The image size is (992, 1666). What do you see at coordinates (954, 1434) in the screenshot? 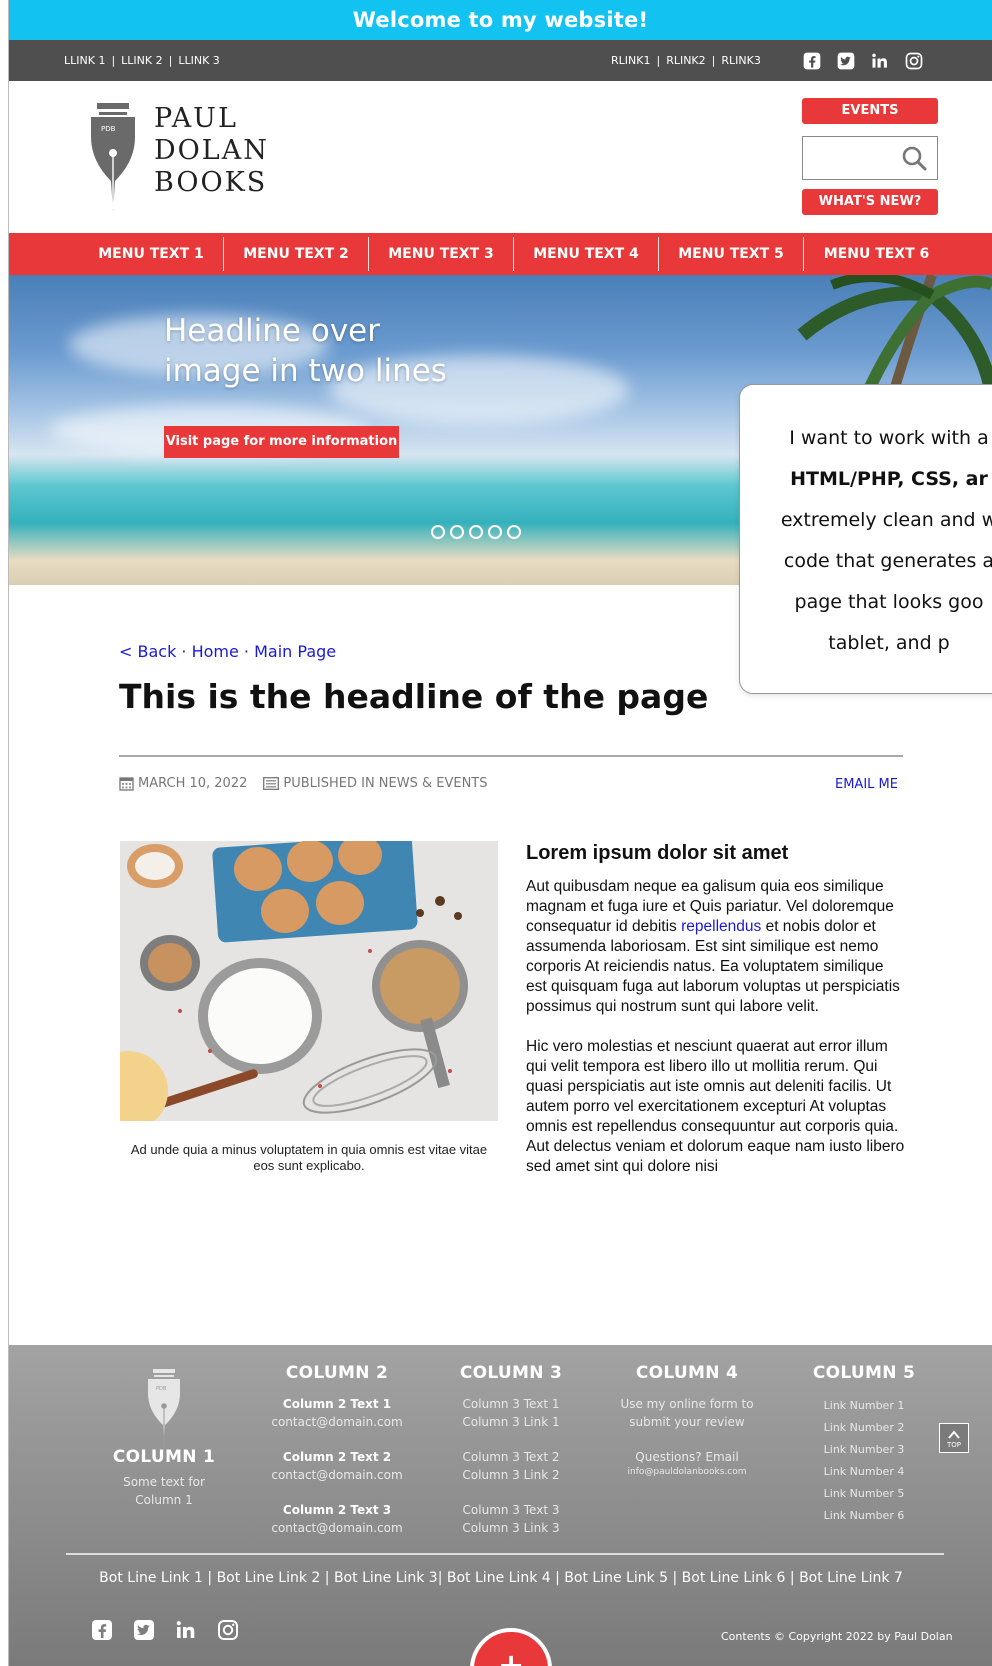
I see `chevron-up-icon` at bounding box center [954, 1434].